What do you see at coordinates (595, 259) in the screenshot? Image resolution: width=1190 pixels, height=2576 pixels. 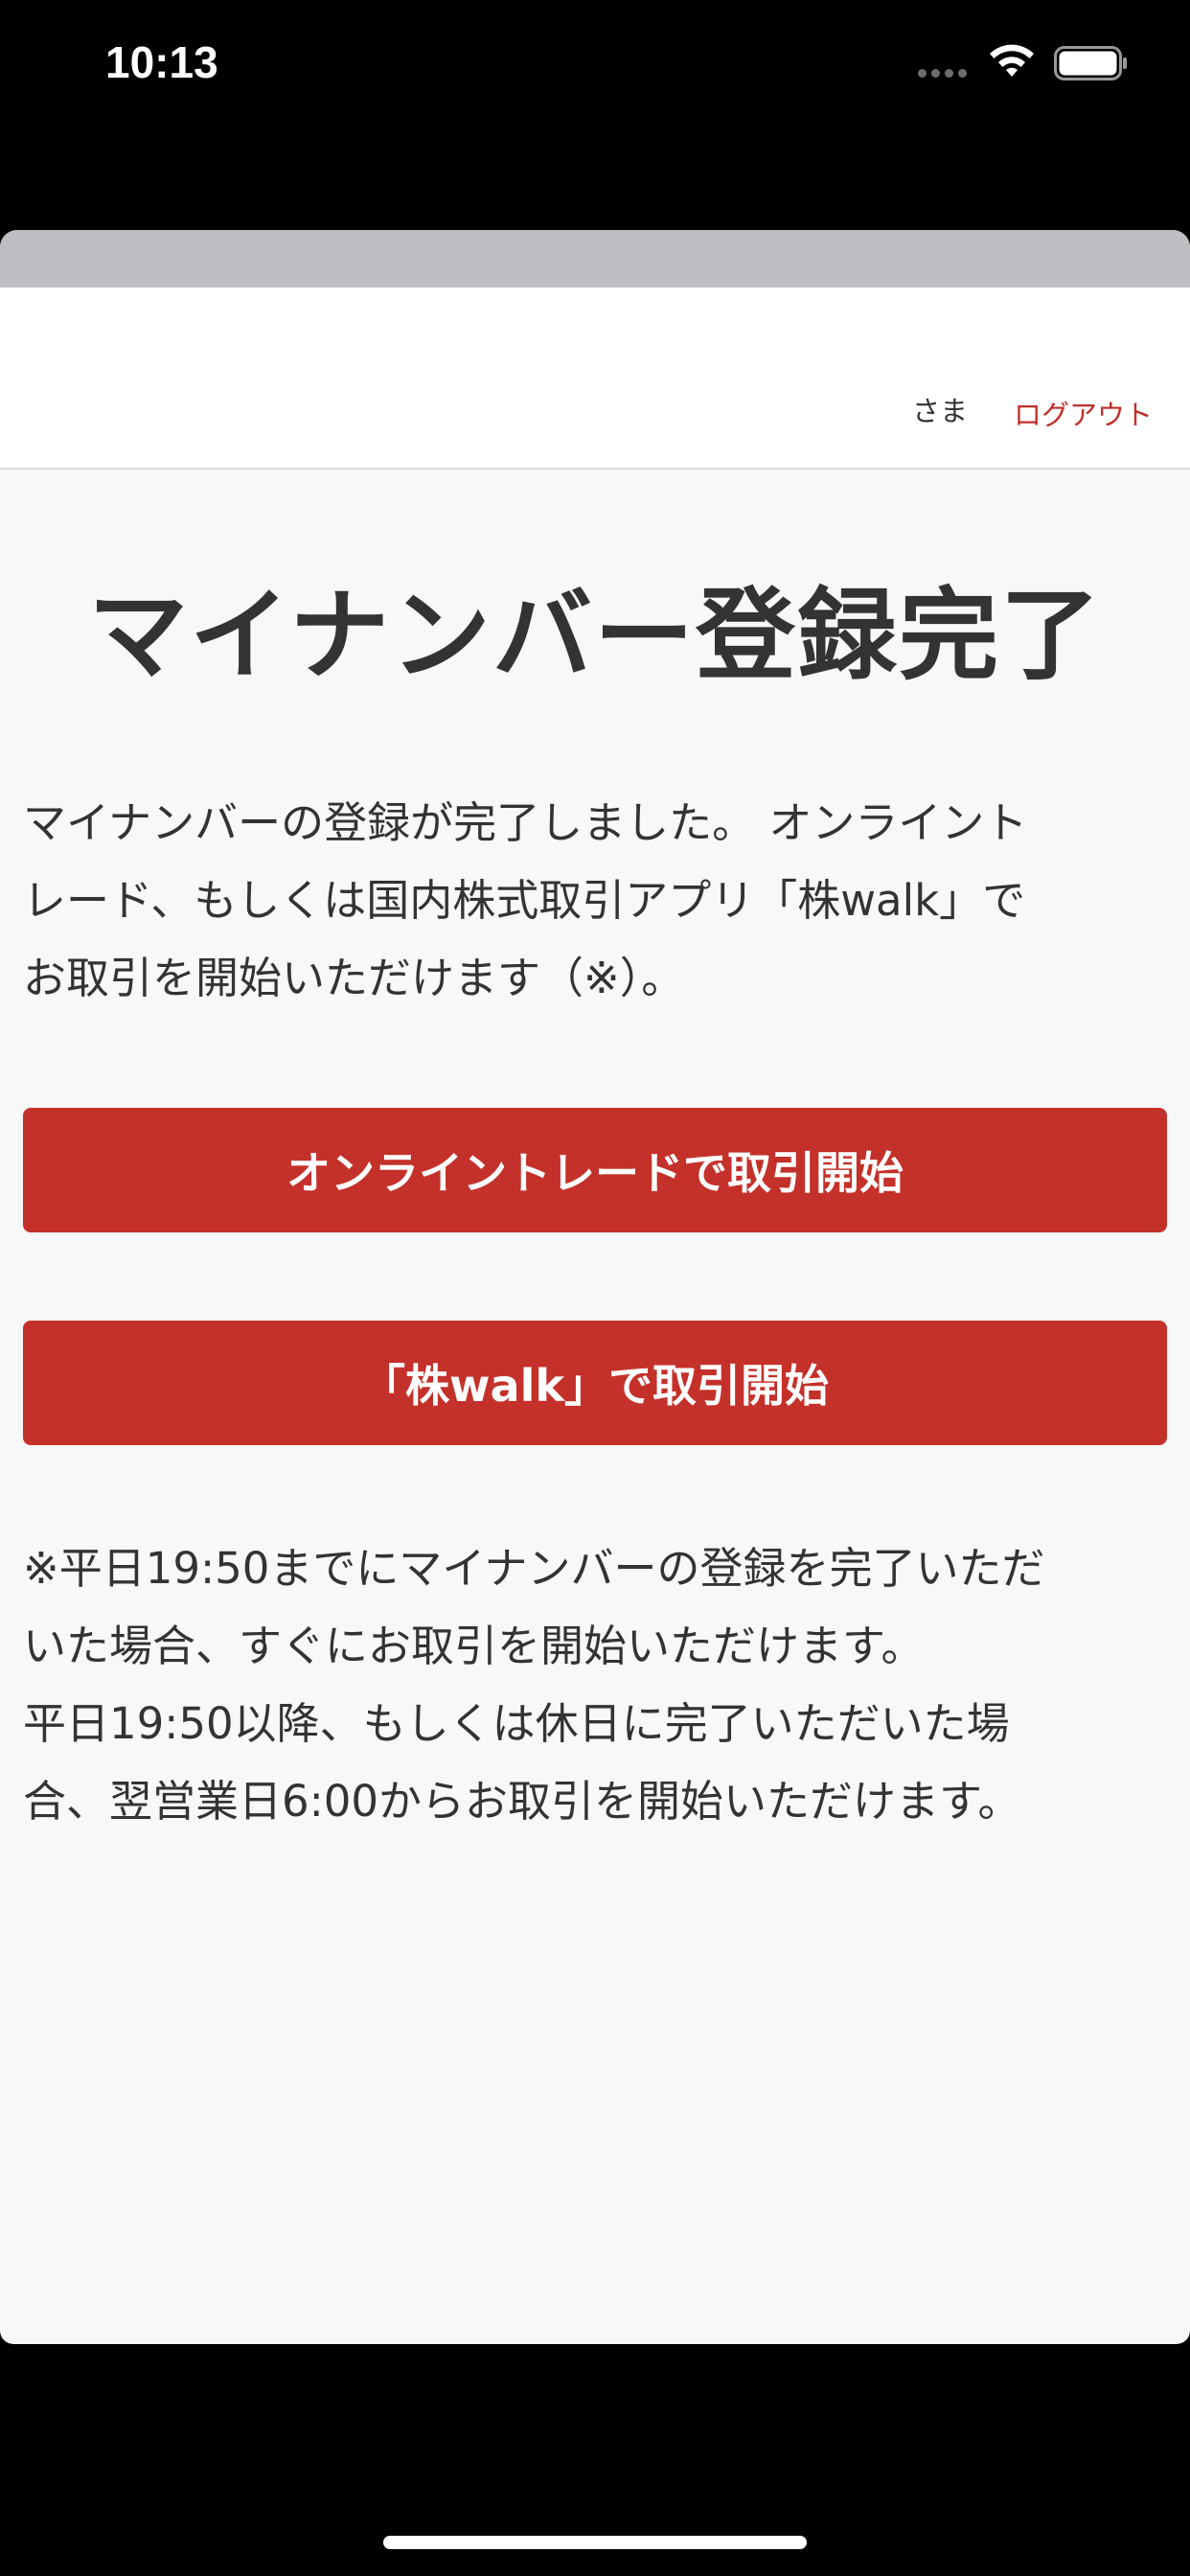 I see `sheet-grabber-bar` at bounding box center [595, 259].